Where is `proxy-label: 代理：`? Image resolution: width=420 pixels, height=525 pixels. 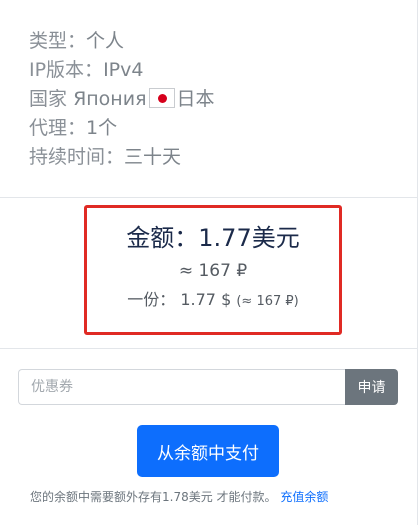 proxy-label: 代理： is located at coordinates (58, 128).